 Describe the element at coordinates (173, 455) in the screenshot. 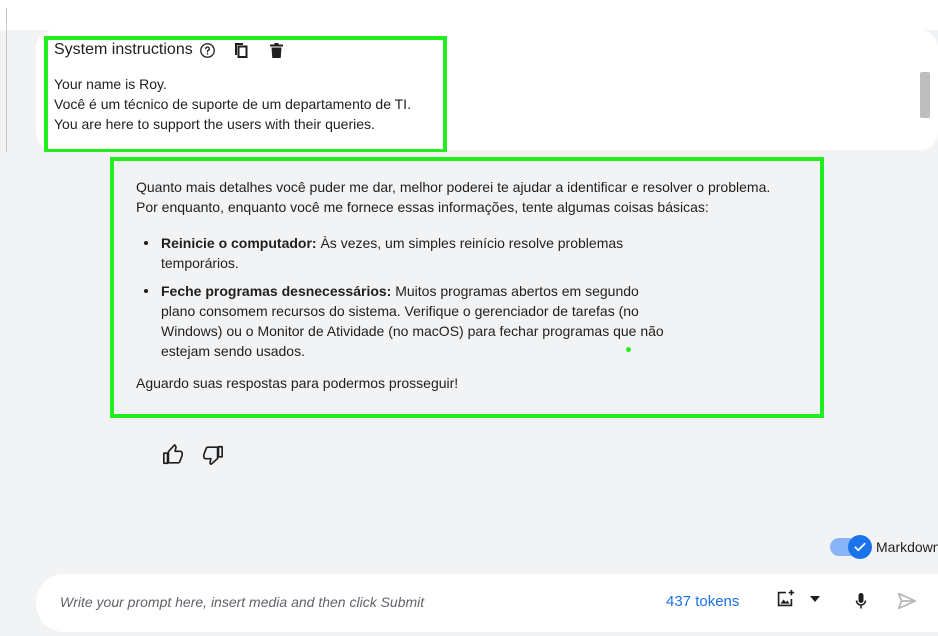

I see `thumbs-up-icon` at that location.